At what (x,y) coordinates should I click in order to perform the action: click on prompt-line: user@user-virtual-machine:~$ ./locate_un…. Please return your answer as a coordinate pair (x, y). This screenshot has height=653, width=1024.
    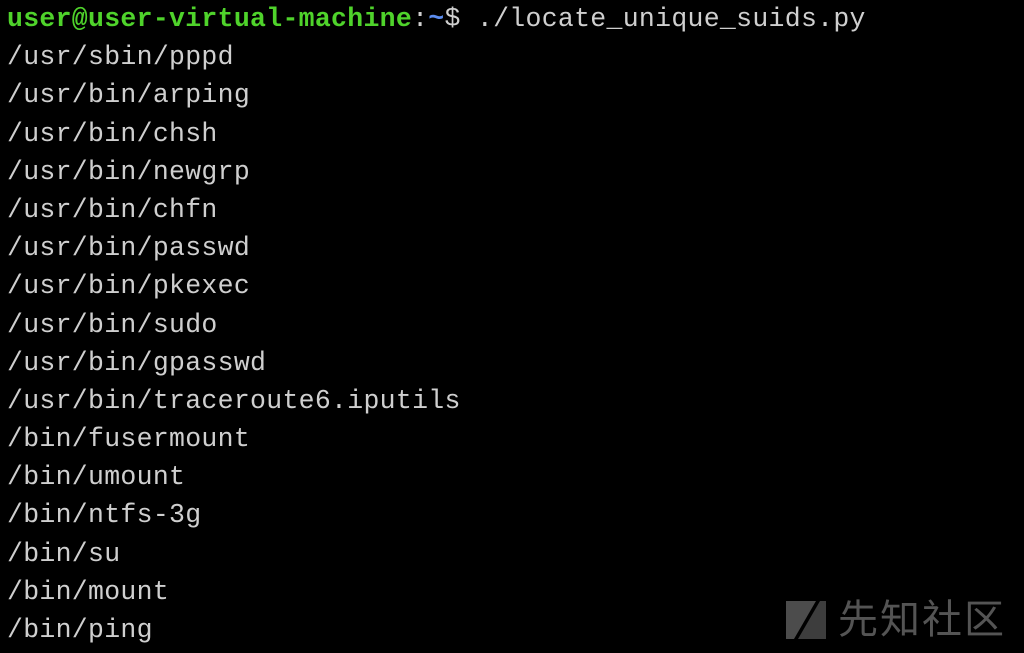
    Looking at the image, I should click on (515, 19).